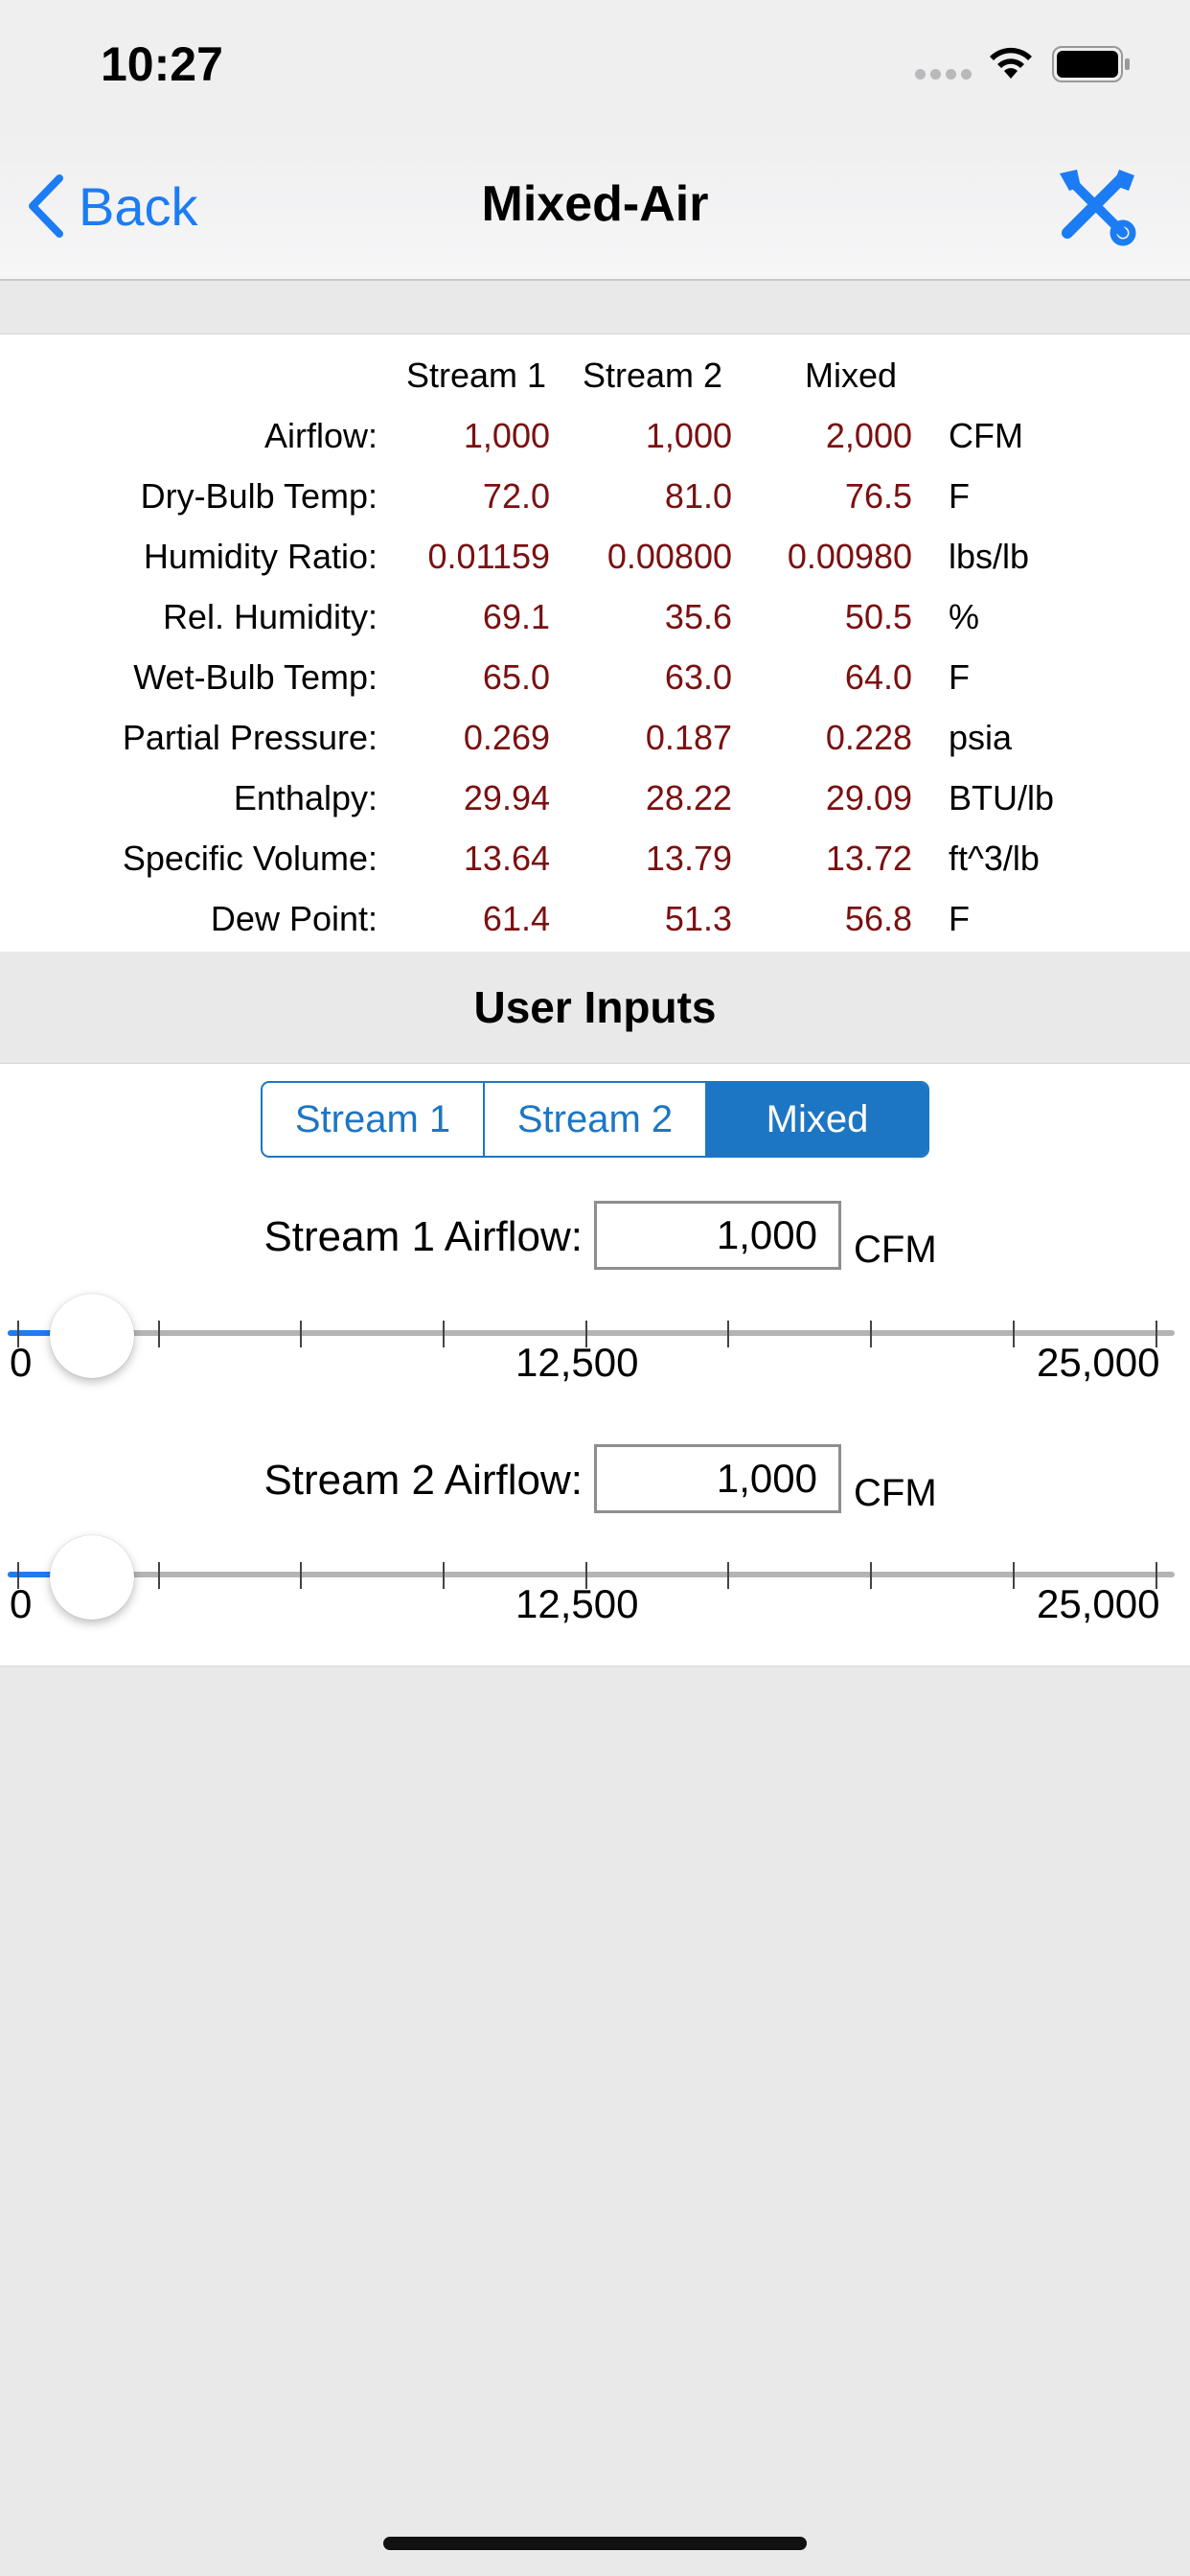 The height and width of the screenshot is (2576, 1190). What do you see at coordinates (981, 737) in the screenshot?
I see `row-unit: psia` at bounding box center [981, 737].